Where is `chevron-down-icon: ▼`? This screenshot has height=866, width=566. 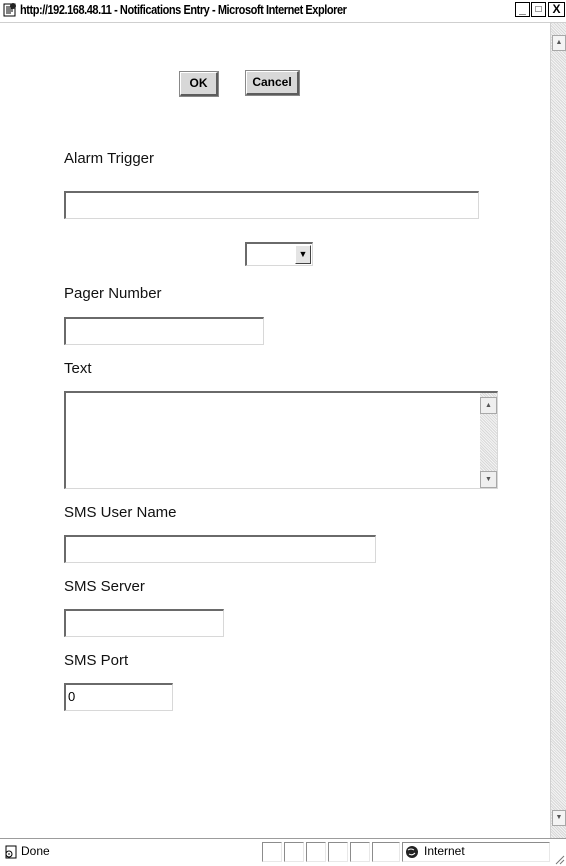 chevron-down-icon: ▼ is located at coordinates (303, 254).